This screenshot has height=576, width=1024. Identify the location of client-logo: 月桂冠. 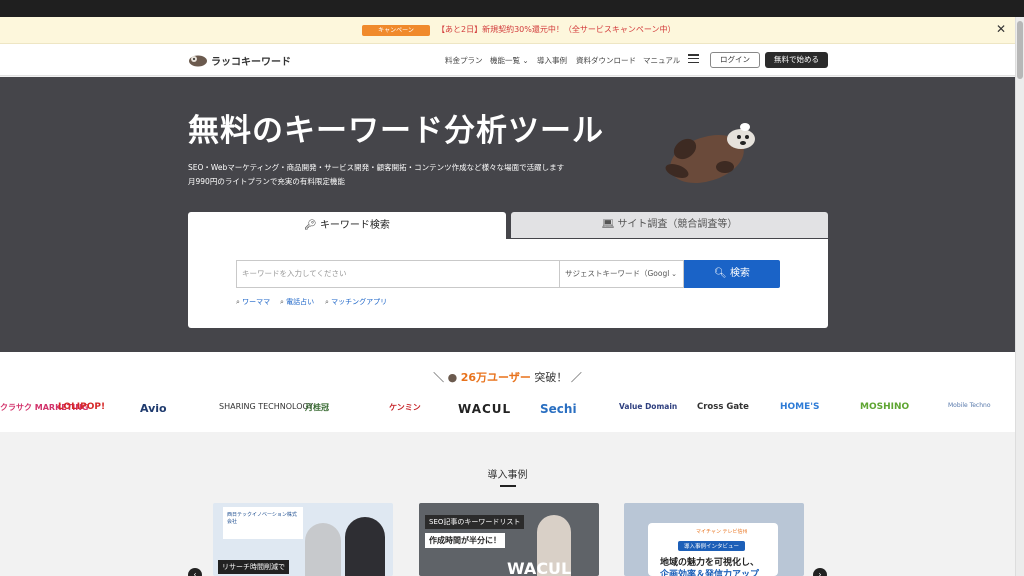
(317, 407).